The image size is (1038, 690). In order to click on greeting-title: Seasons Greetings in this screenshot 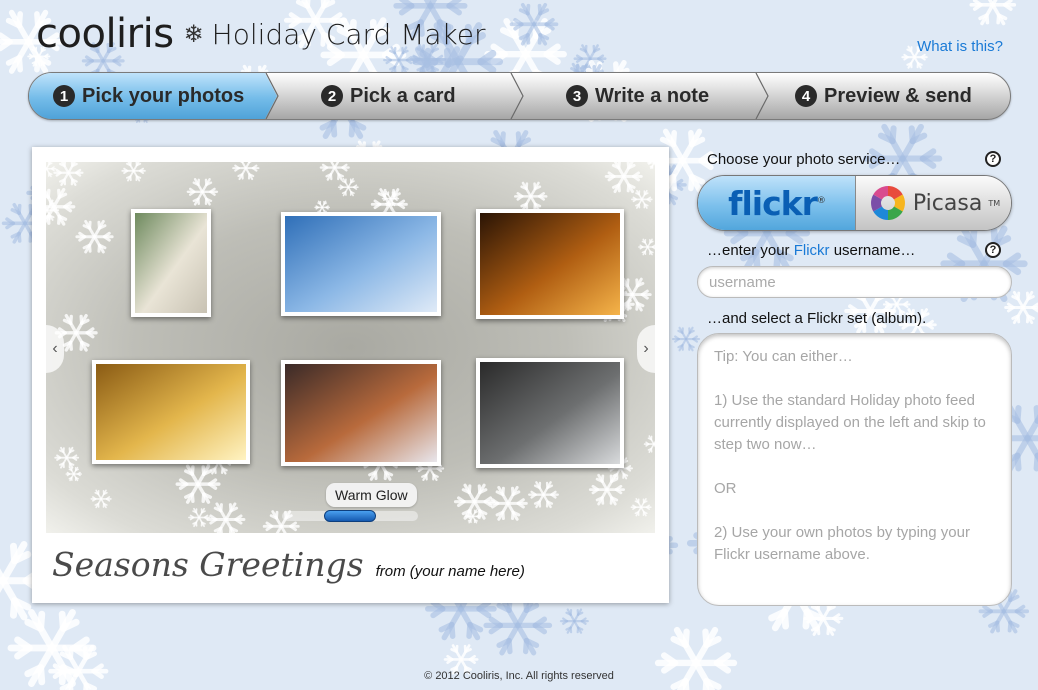, I will do `click(208, 564)`.